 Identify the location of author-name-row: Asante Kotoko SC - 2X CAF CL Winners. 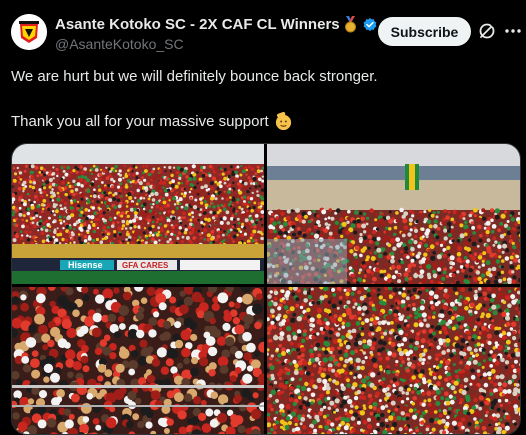
(216, 24).